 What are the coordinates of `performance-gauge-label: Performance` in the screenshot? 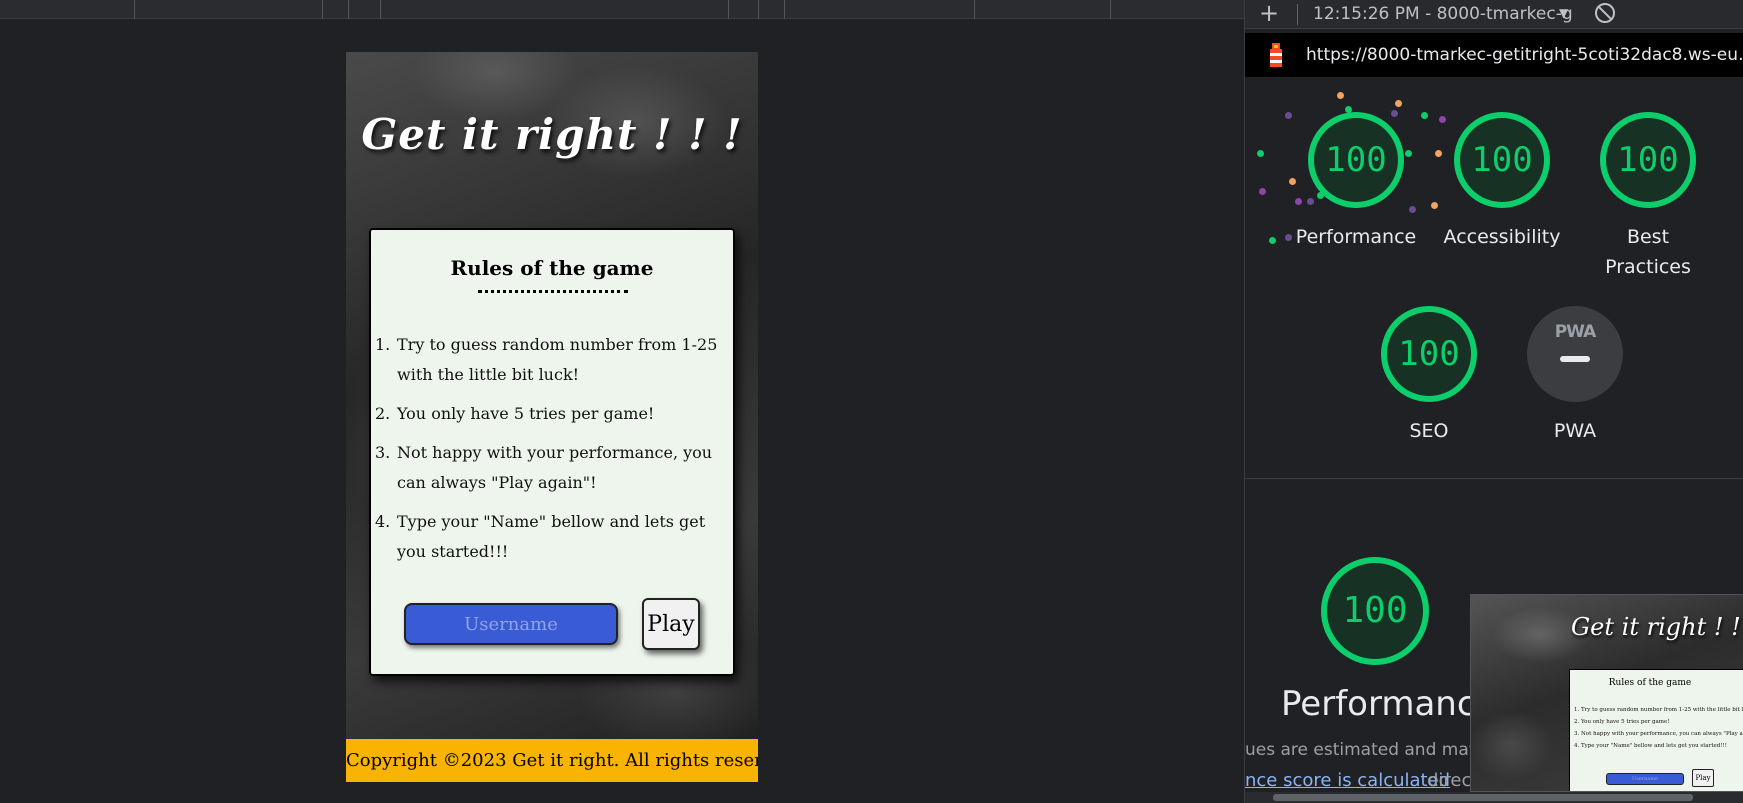 It's located at (1356, 237).